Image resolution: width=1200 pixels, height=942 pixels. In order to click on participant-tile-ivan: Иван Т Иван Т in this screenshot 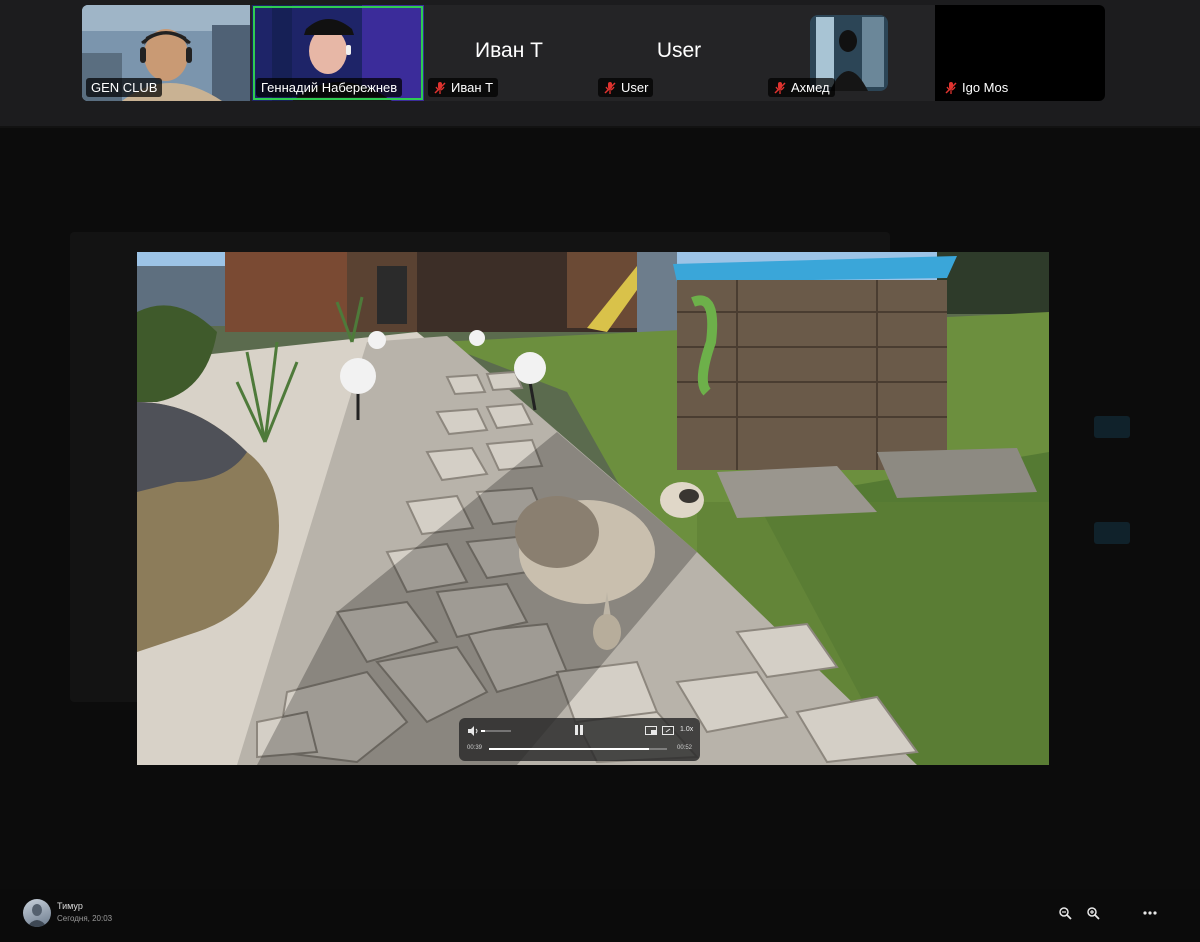, I will do `click(509, 53)`.